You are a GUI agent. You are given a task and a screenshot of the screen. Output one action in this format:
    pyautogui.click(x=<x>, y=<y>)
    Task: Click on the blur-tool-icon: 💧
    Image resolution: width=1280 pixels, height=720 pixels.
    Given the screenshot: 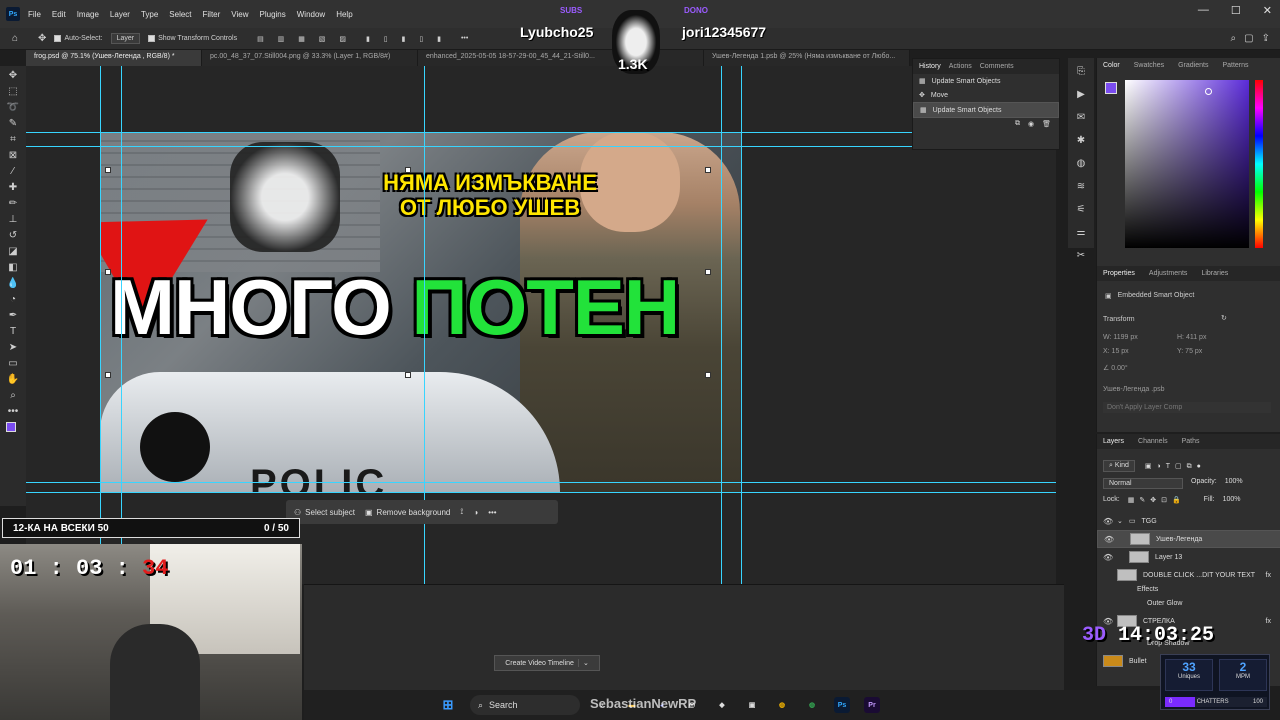 What is the action you would take?
    pyautogui.click(x=13, y=283)
    